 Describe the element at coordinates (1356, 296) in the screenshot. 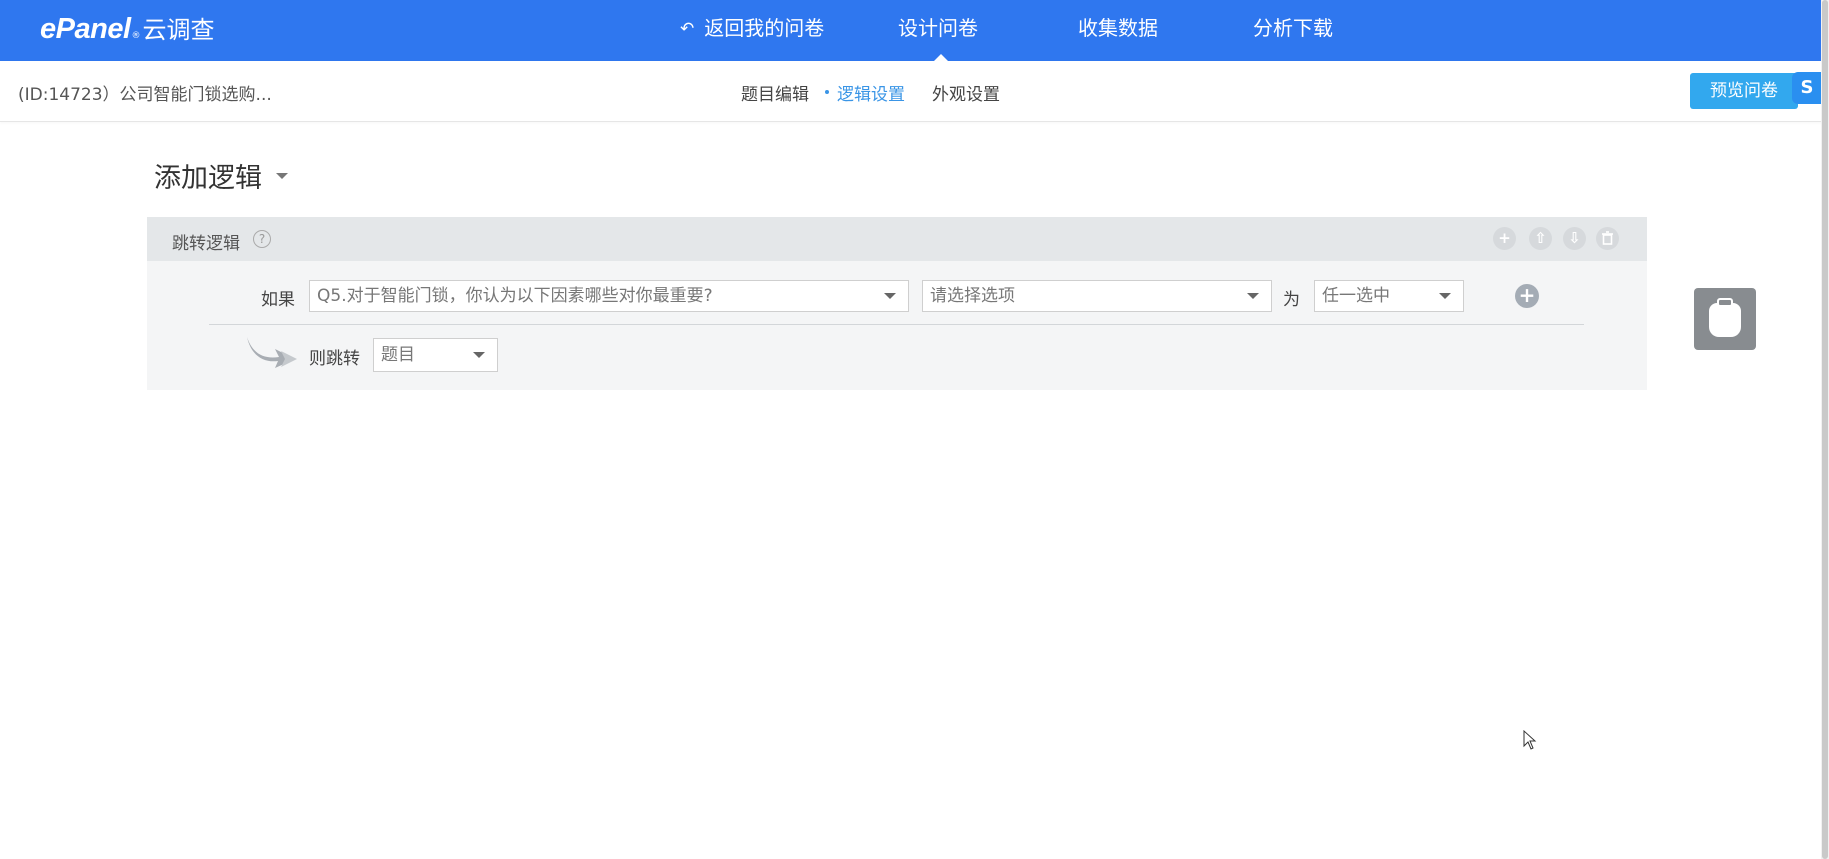

I see `condition-select-value: 任一选中` at that location.